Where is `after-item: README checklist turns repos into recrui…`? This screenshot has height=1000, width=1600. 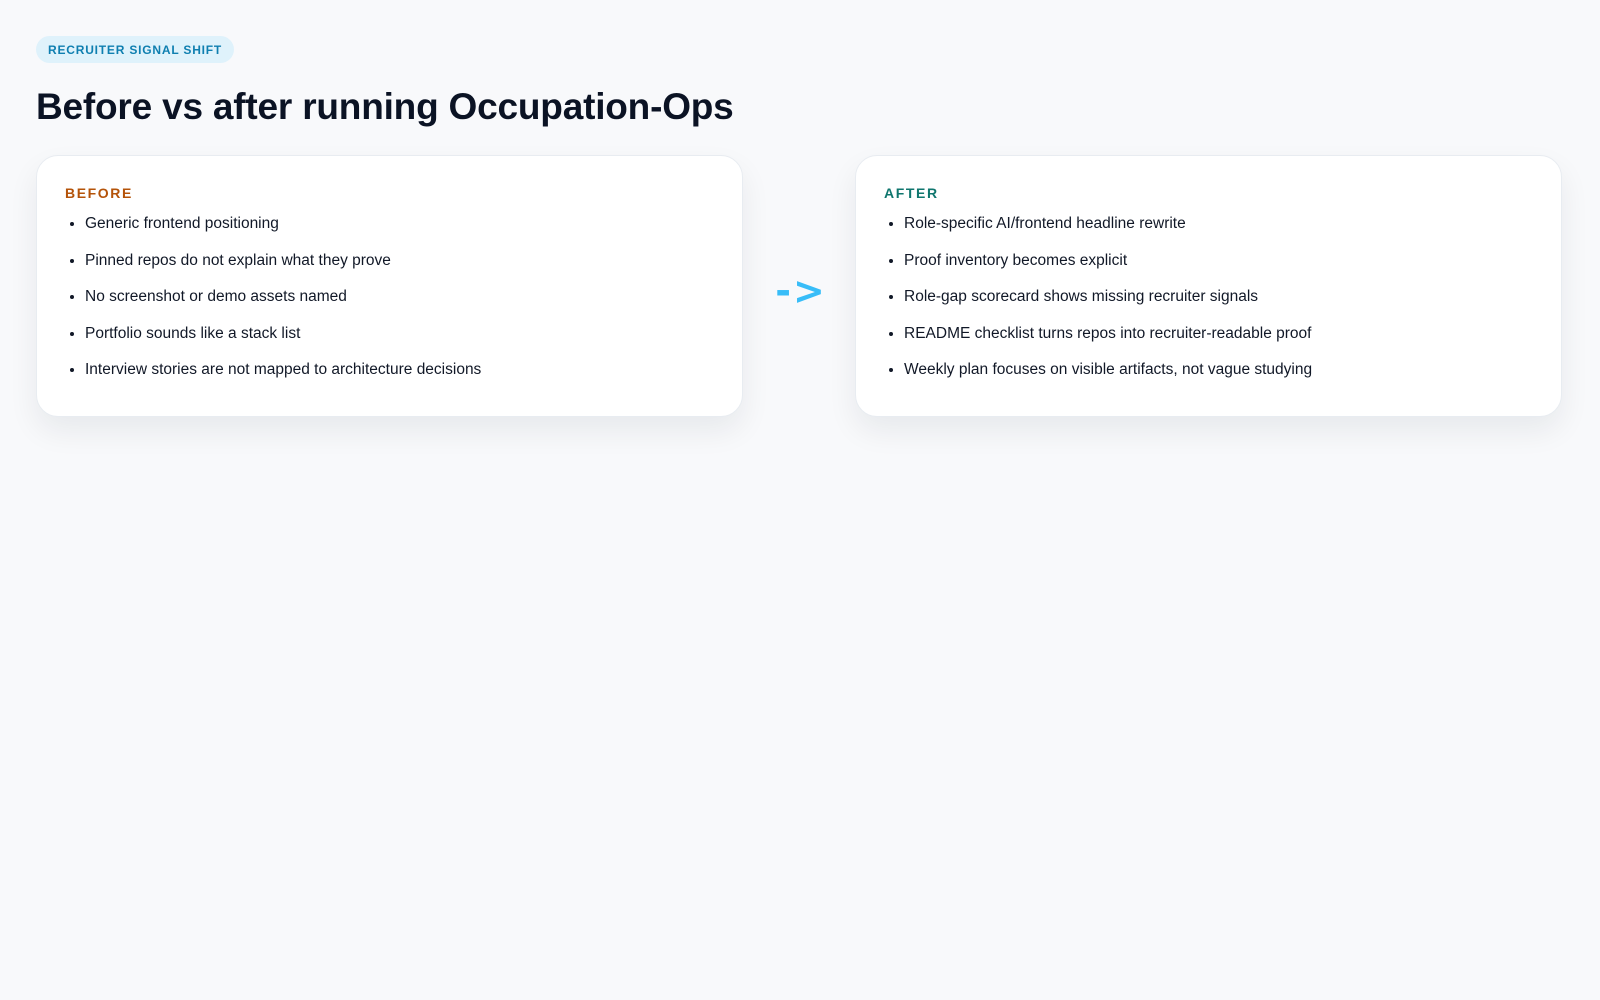
after-item: README checklist turns repos into recrui… is located at coordinates (1218, 334).